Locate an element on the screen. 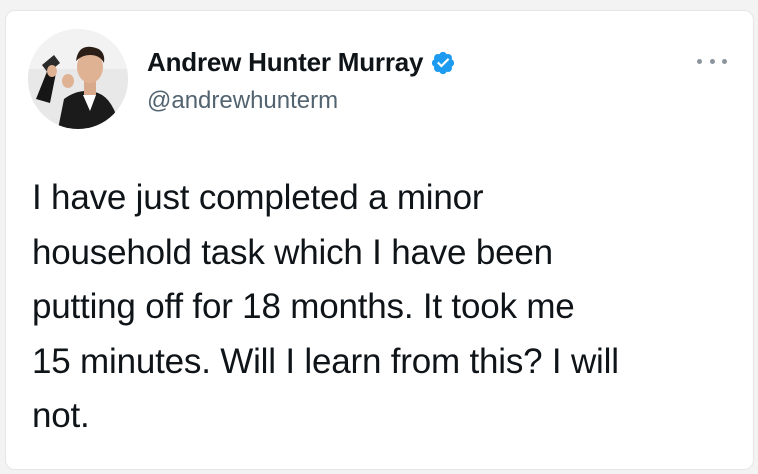 Image resolution: width=758 pixels, height=474 pixels. tweet-text-line: household task which I have been is located at coordinates (292, 252).